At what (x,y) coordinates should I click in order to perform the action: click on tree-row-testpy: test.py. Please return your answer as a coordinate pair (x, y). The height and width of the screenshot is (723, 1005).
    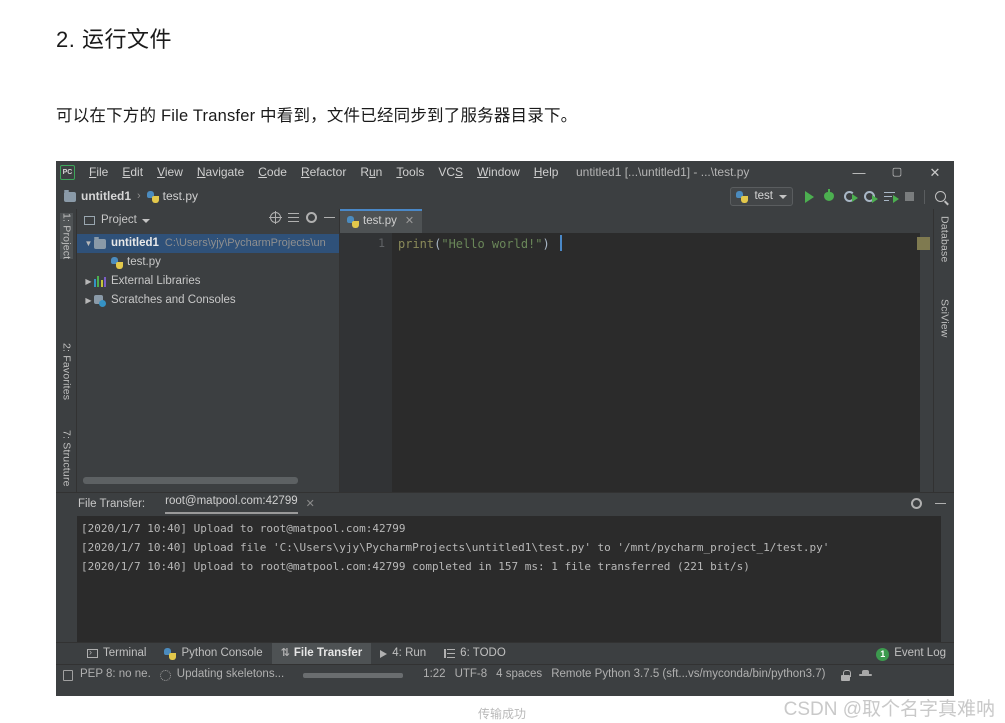
    Looking at the image, I should click on (208, 262).